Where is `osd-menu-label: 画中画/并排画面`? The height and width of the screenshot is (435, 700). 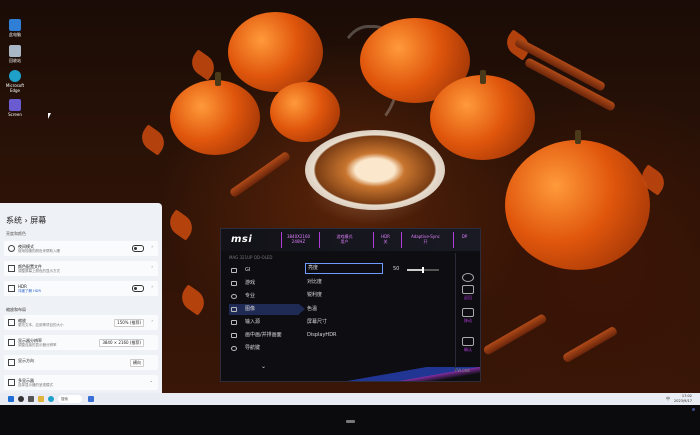
osd-menu-label: 画中画/并排画面 is located at coordinates (263, 335).